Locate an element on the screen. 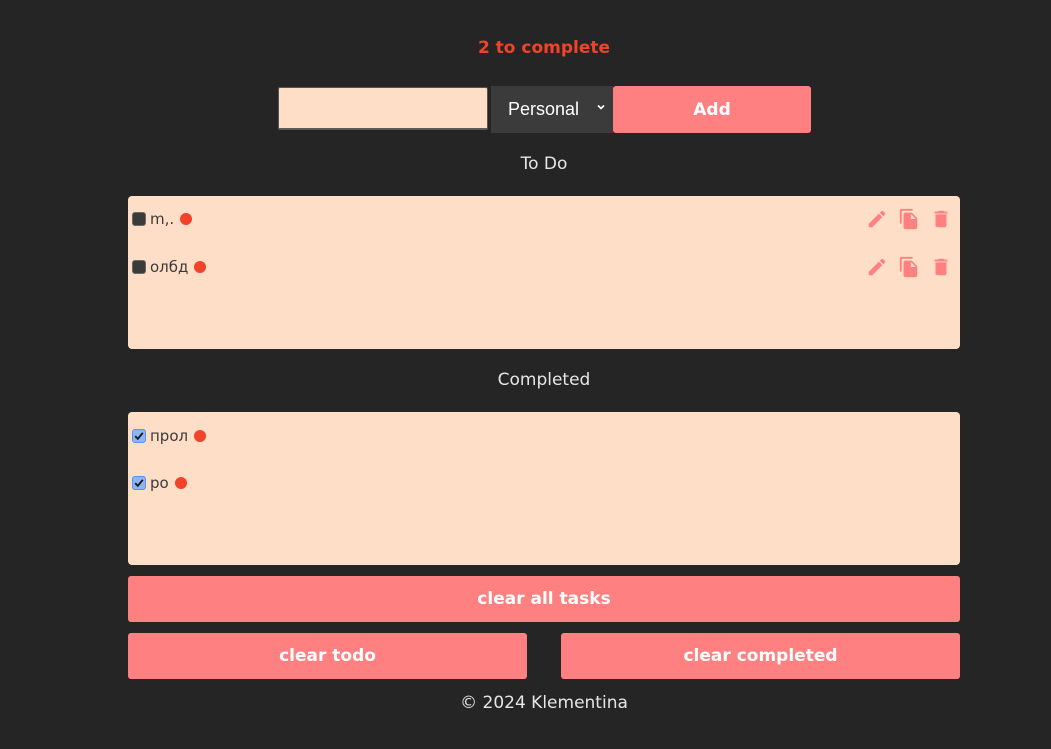 This screenshot has height=749, width=1051. completed-item: ро is located at coordinates (543, 483).